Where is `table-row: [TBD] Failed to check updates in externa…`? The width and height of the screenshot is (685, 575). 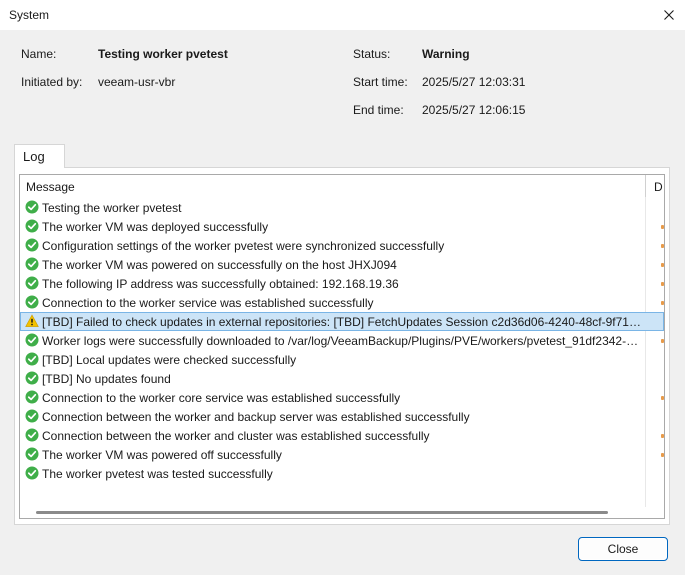 table-row: [TBD] Failed to check updates in externa… is located at coordinates (342, 321).